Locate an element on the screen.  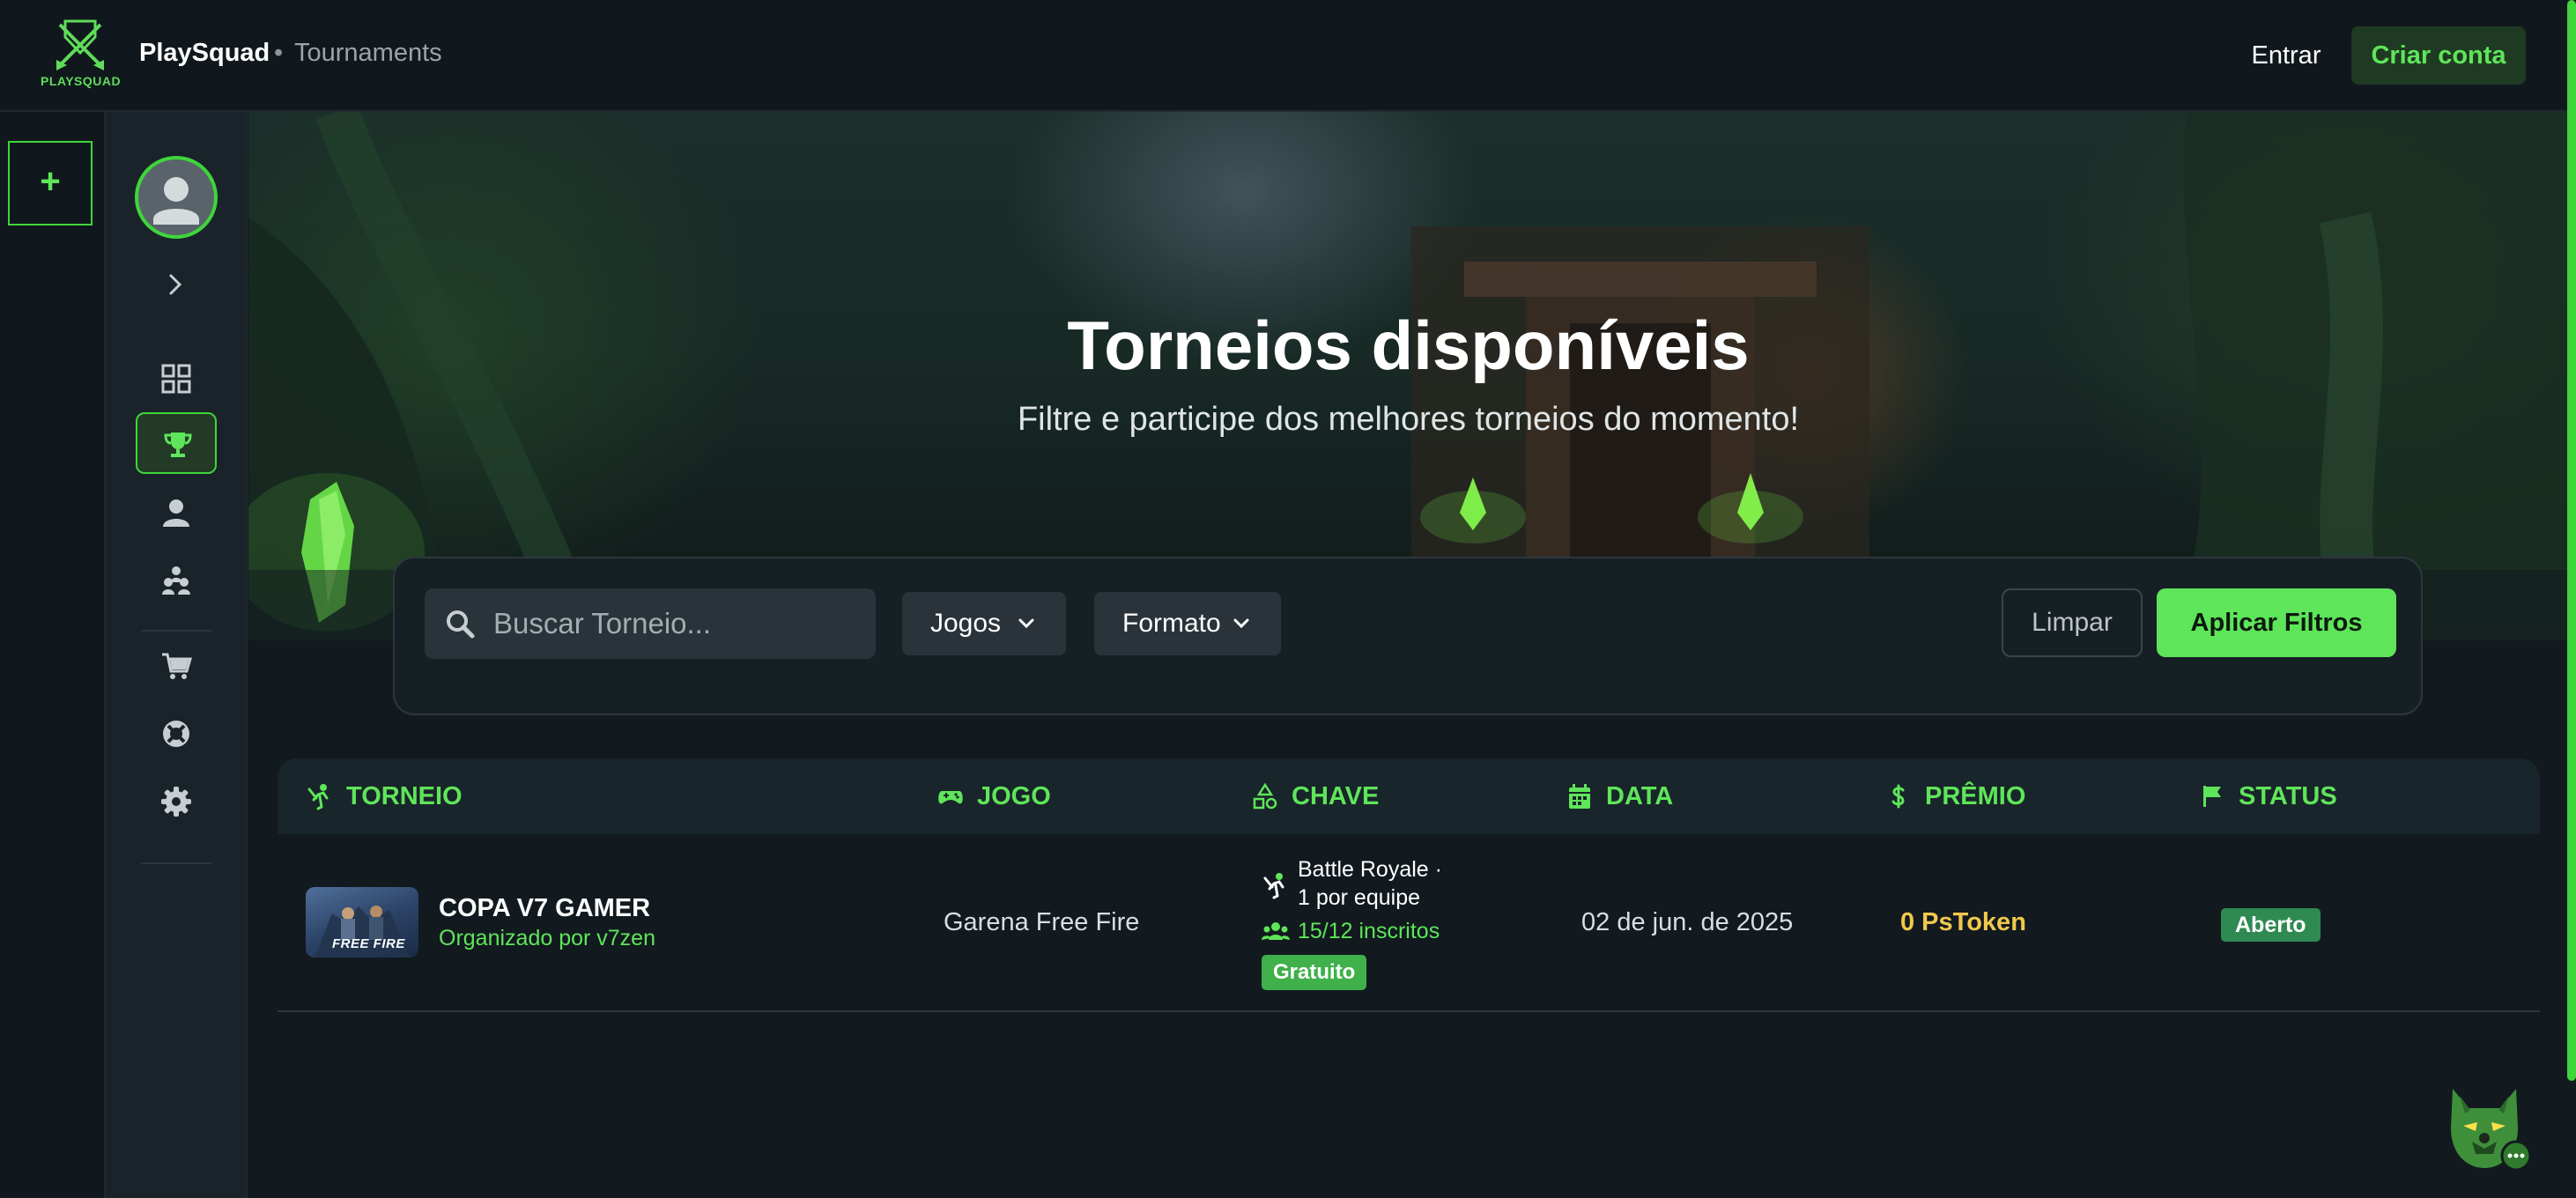
clear-filters-button: Limpar is located at coordinates (2072, 622).